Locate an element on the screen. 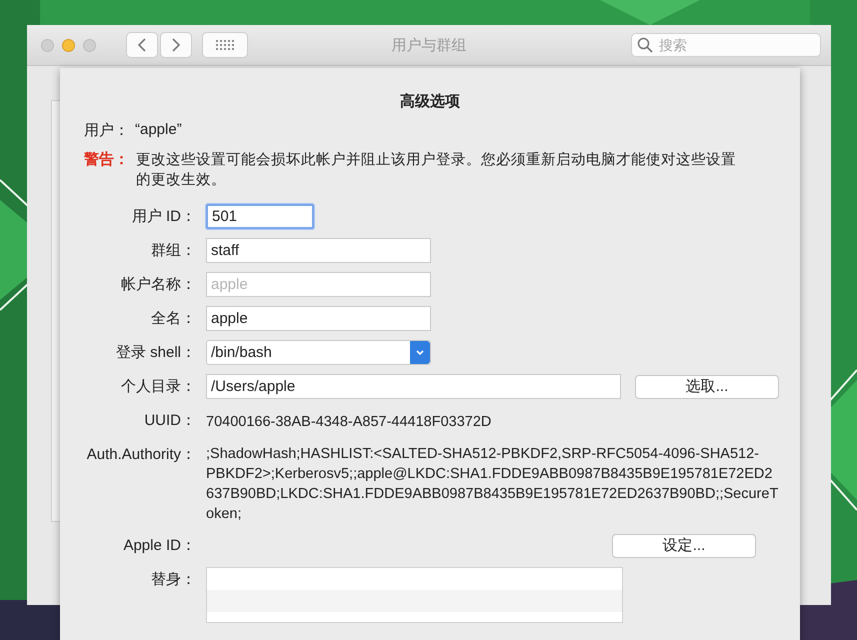 The height and width of the screenshot is (640, 857). grid-icon is located at coordinates (225, 45).